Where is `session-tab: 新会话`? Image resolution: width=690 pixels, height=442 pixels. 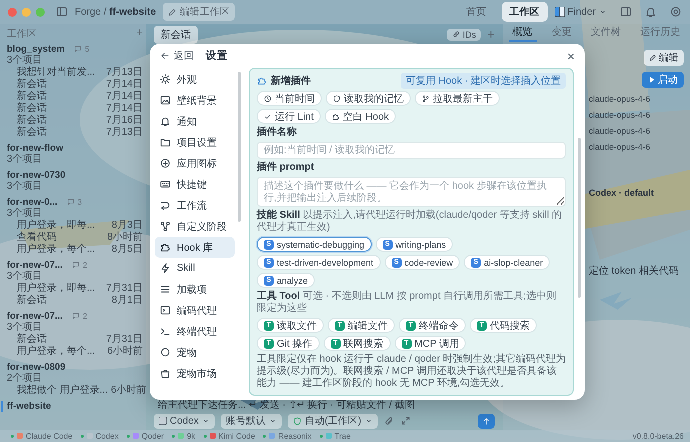
session-tab: 新会话 is located at coordinates (176, 35).